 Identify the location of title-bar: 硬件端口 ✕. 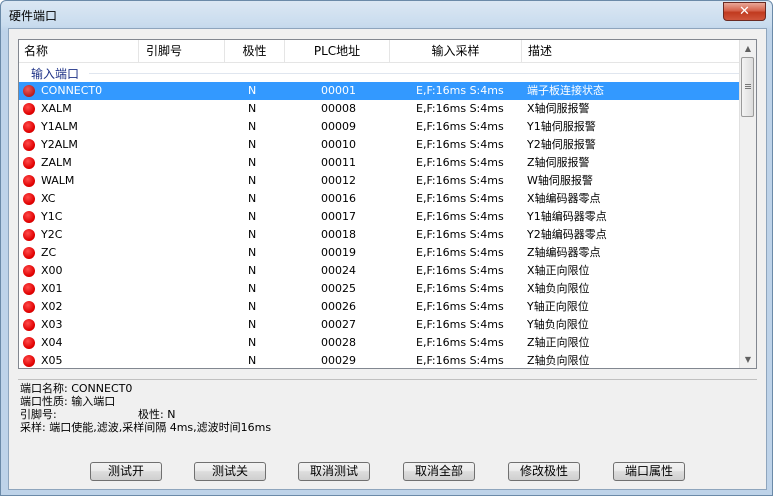
(386, 14).